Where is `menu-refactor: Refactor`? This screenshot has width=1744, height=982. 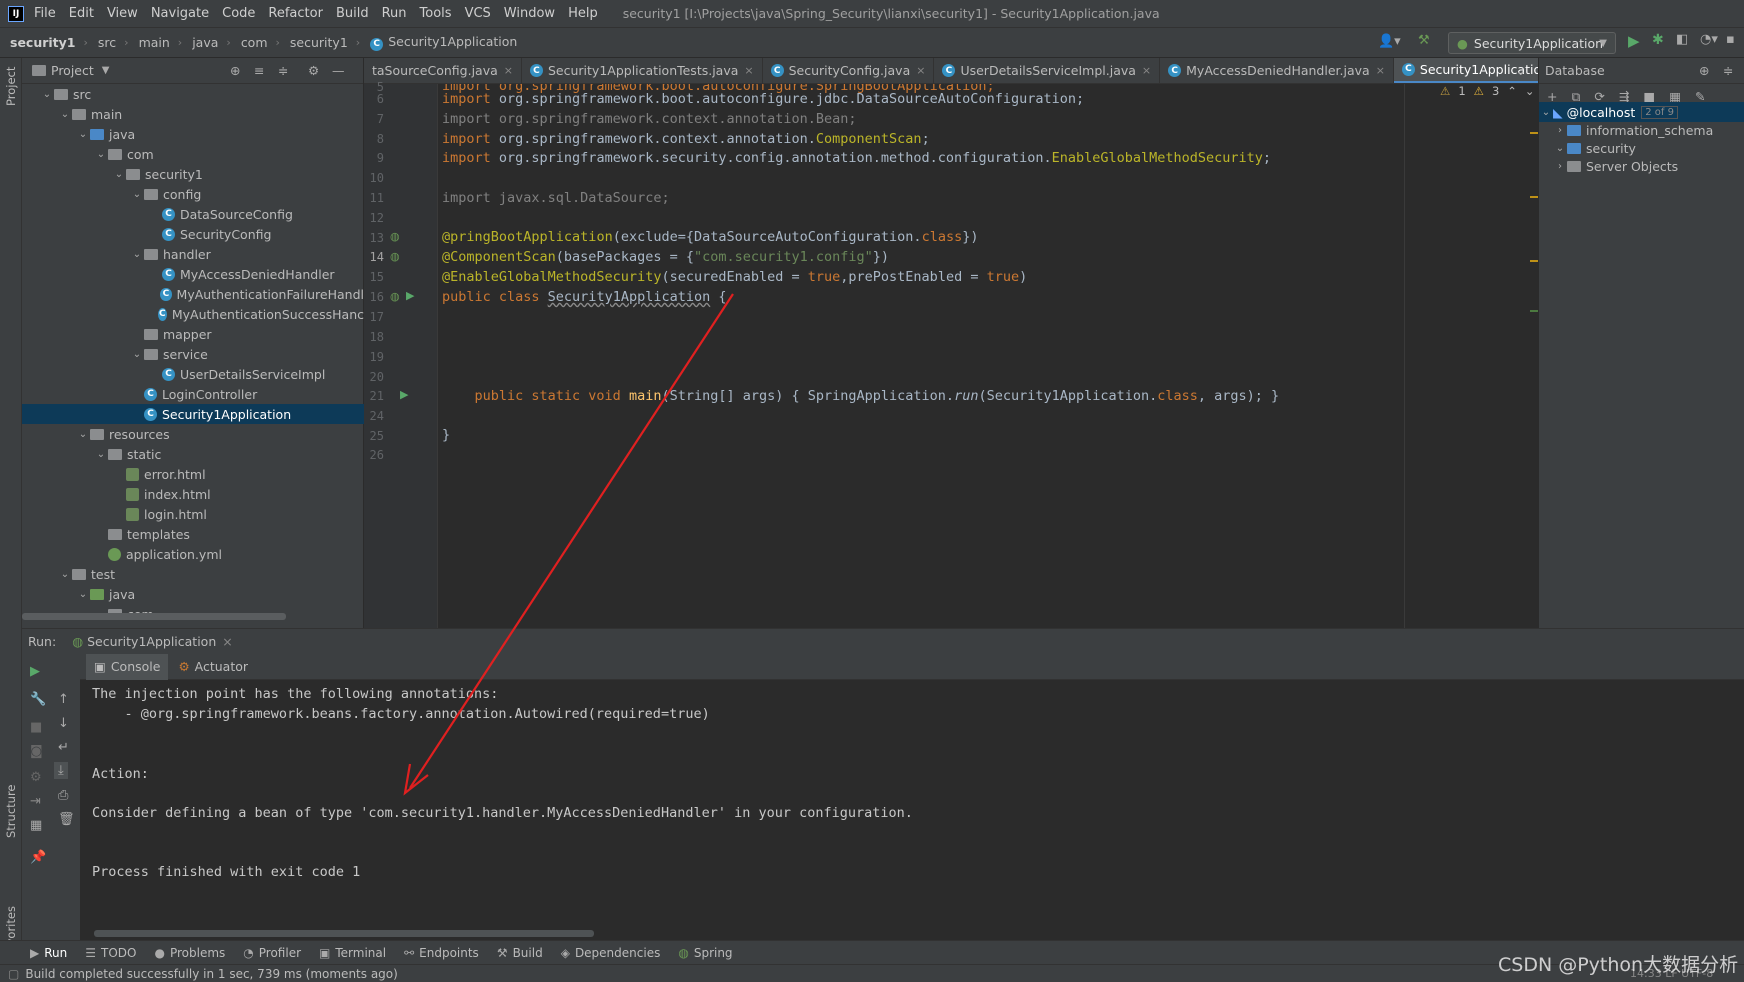 menu-refactor: Refactor is located at coordinates (295, 13).